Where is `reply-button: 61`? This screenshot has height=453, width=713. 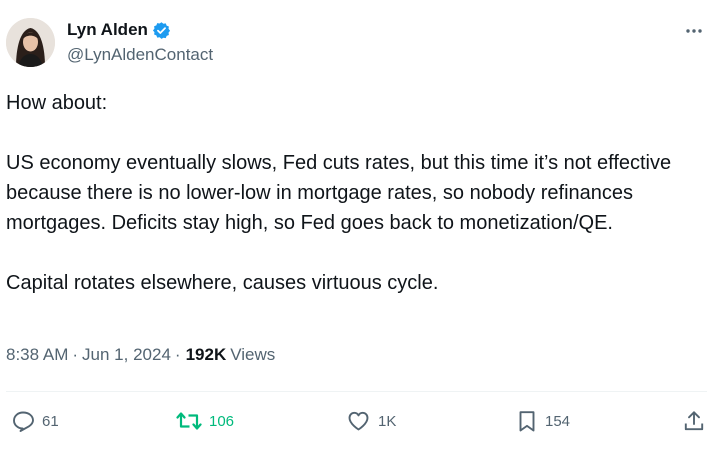 reply-button: 61 is located at coordinates (35, 421).